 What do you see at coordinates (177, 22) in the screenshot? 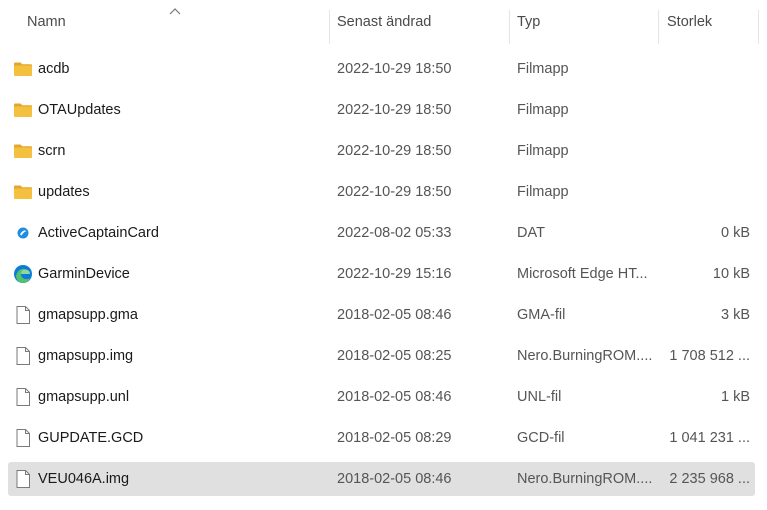
I see `column-header-name: Namn` at bounding box center [177, 22].